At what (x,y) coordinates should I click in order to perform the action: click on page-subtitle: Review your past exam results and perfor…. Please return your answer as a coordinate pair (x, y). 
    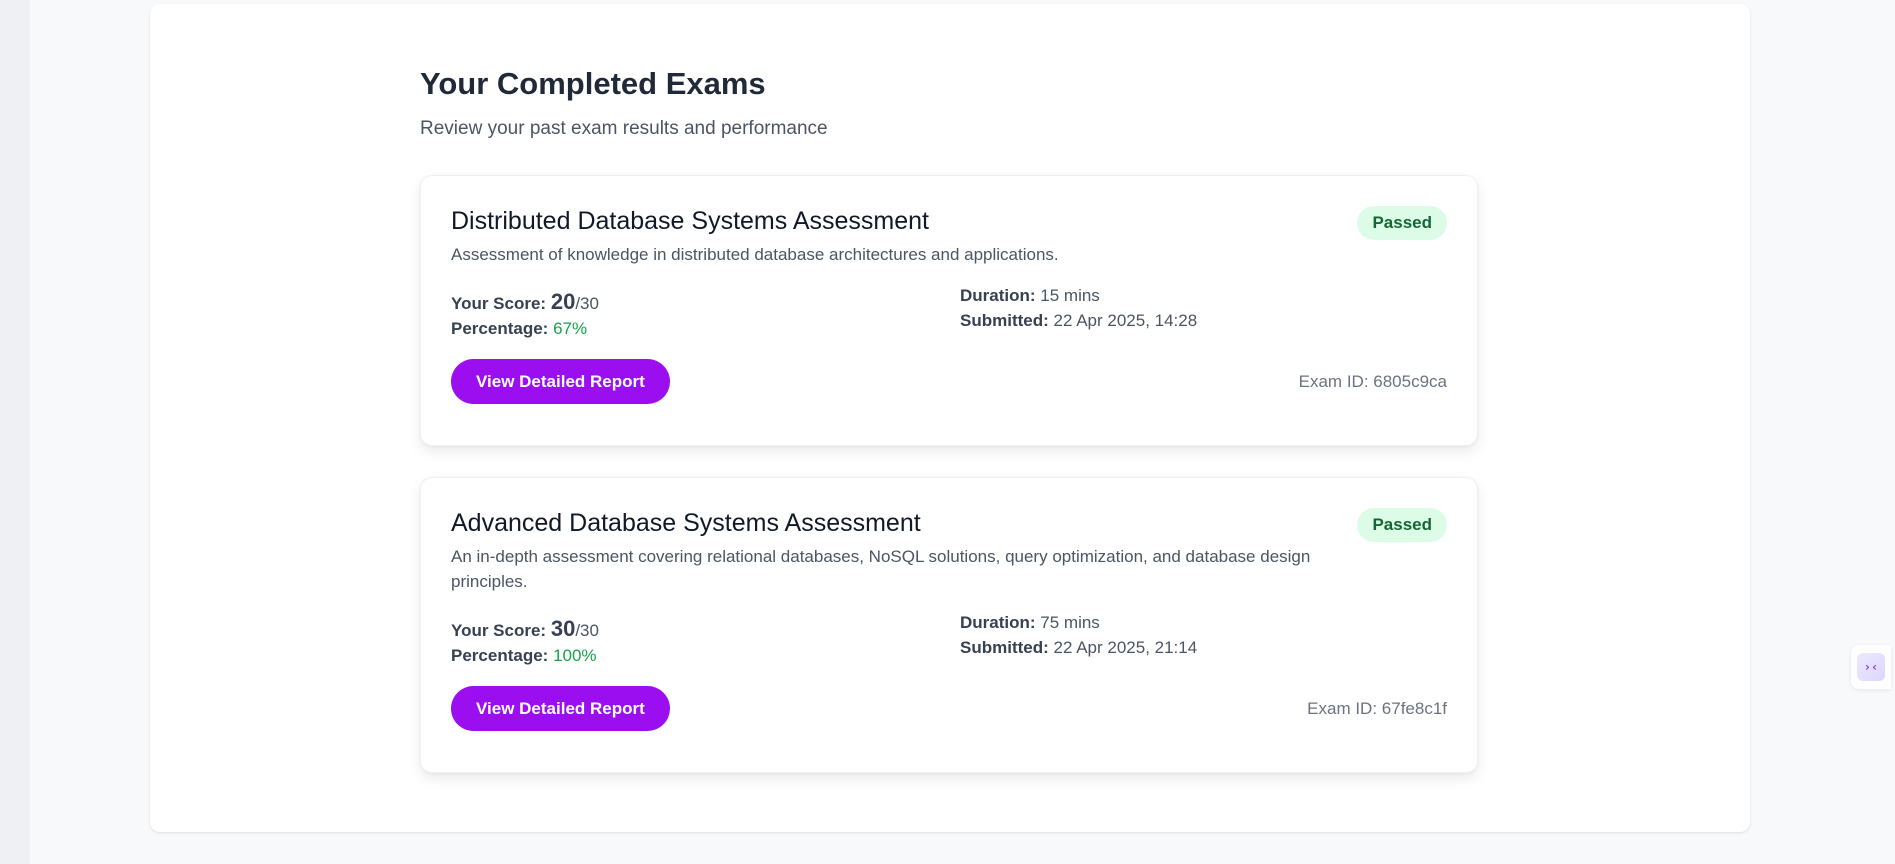
    Looking at the image, I should click on (624, 128).